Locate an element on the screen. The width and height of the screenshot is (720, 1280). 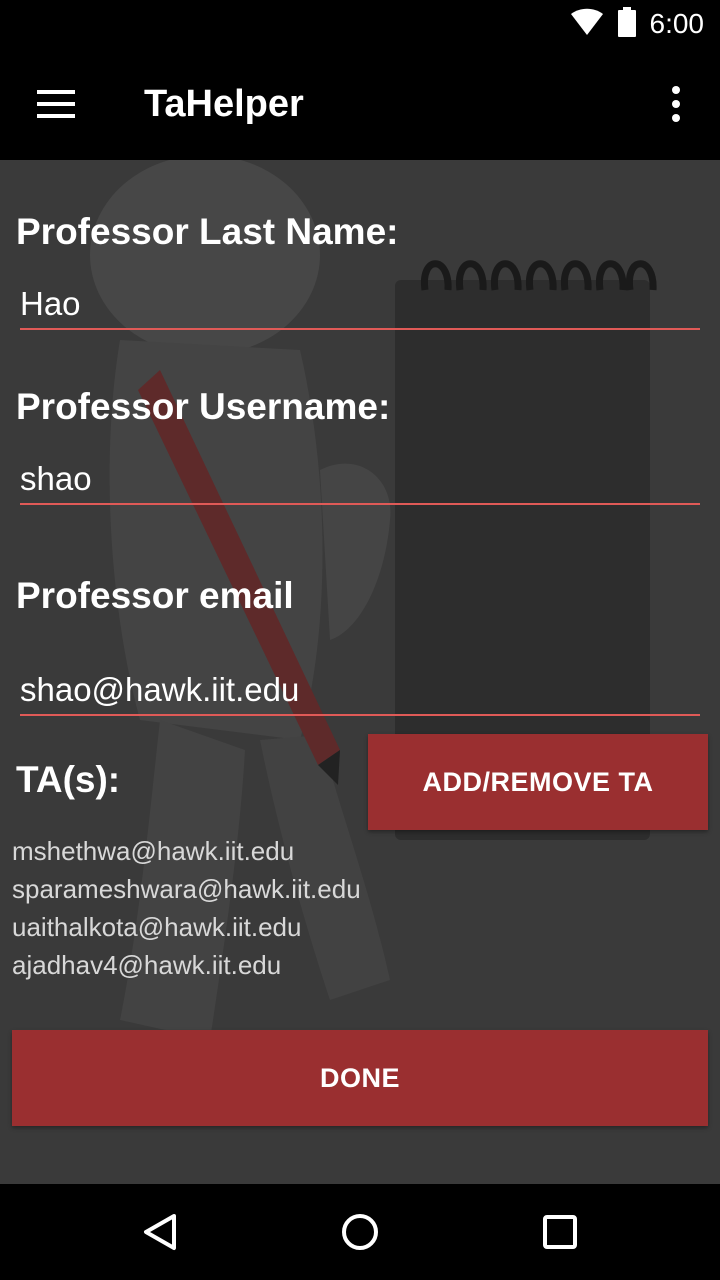
tas-label: TA(s): is located at coordinates (68, 779).